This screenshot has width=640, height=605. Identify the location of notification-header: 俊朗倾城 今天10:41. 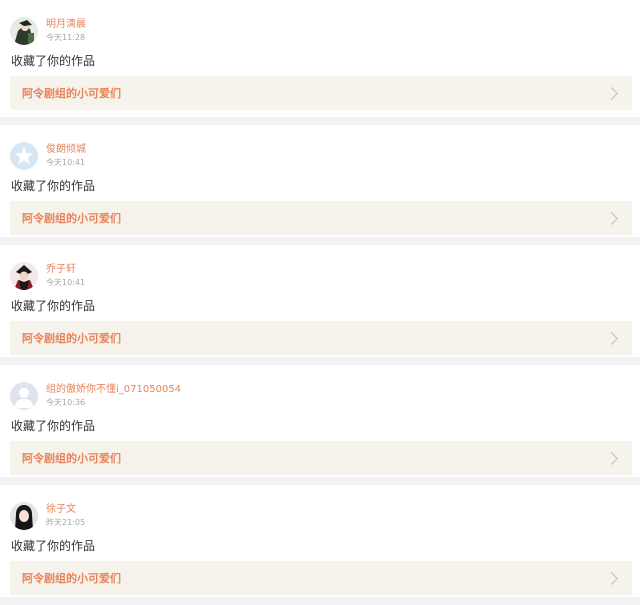
(48, 156).